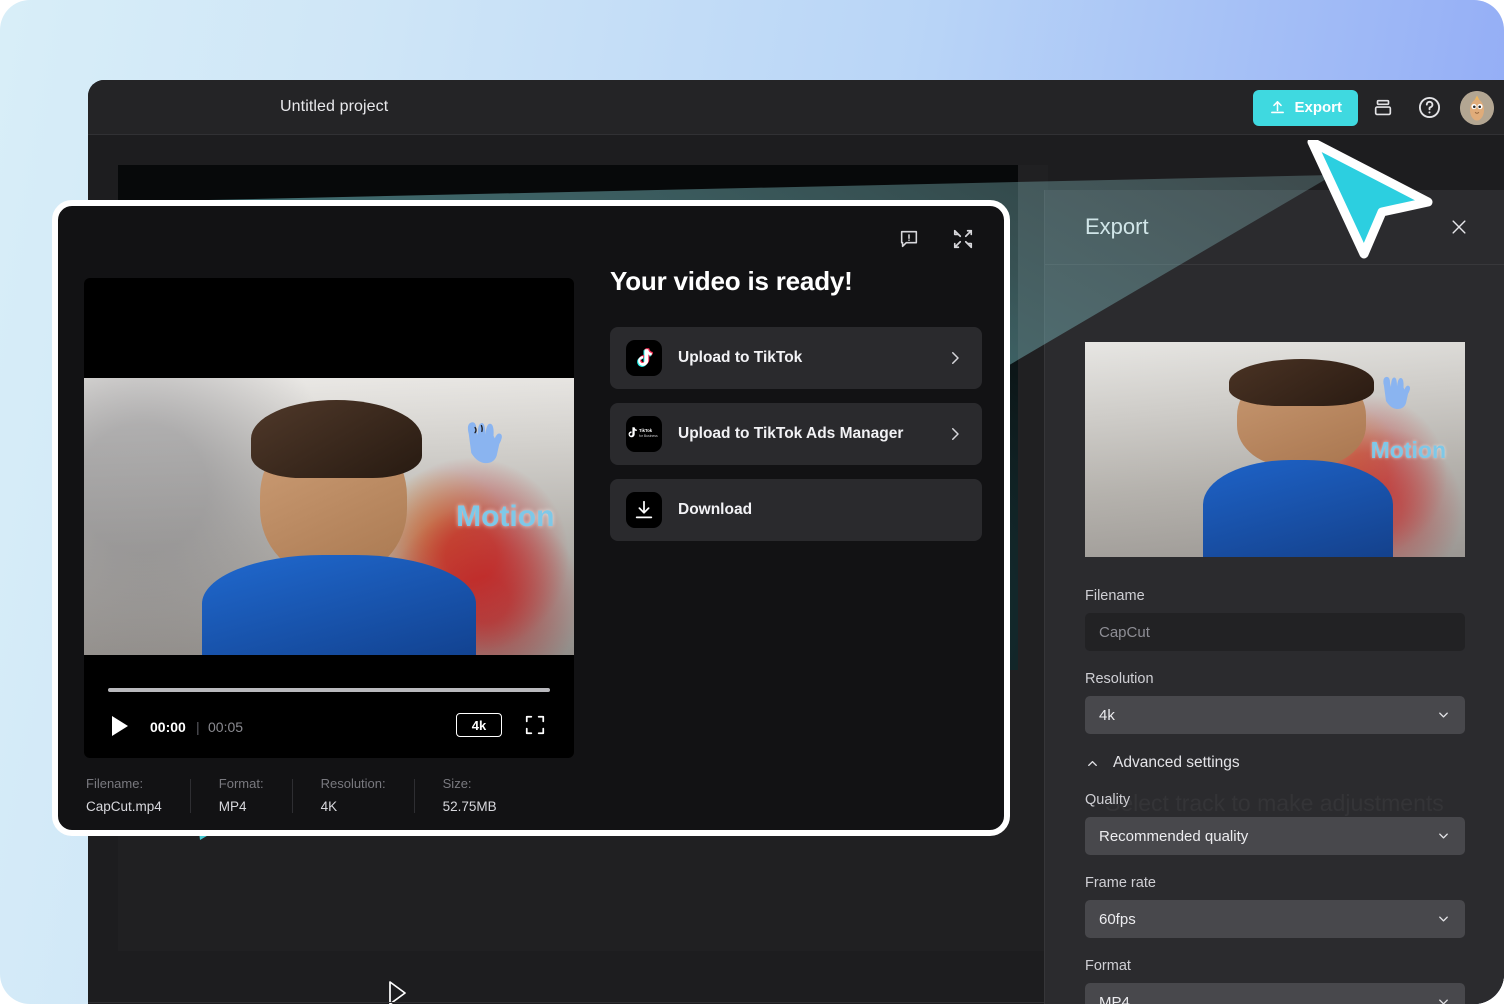 The image size is (1504, 1004). Describe the element at coordinates (1176, 762) in the screenshot. I see `advanced-settings-label: Advanced settings` at that location.